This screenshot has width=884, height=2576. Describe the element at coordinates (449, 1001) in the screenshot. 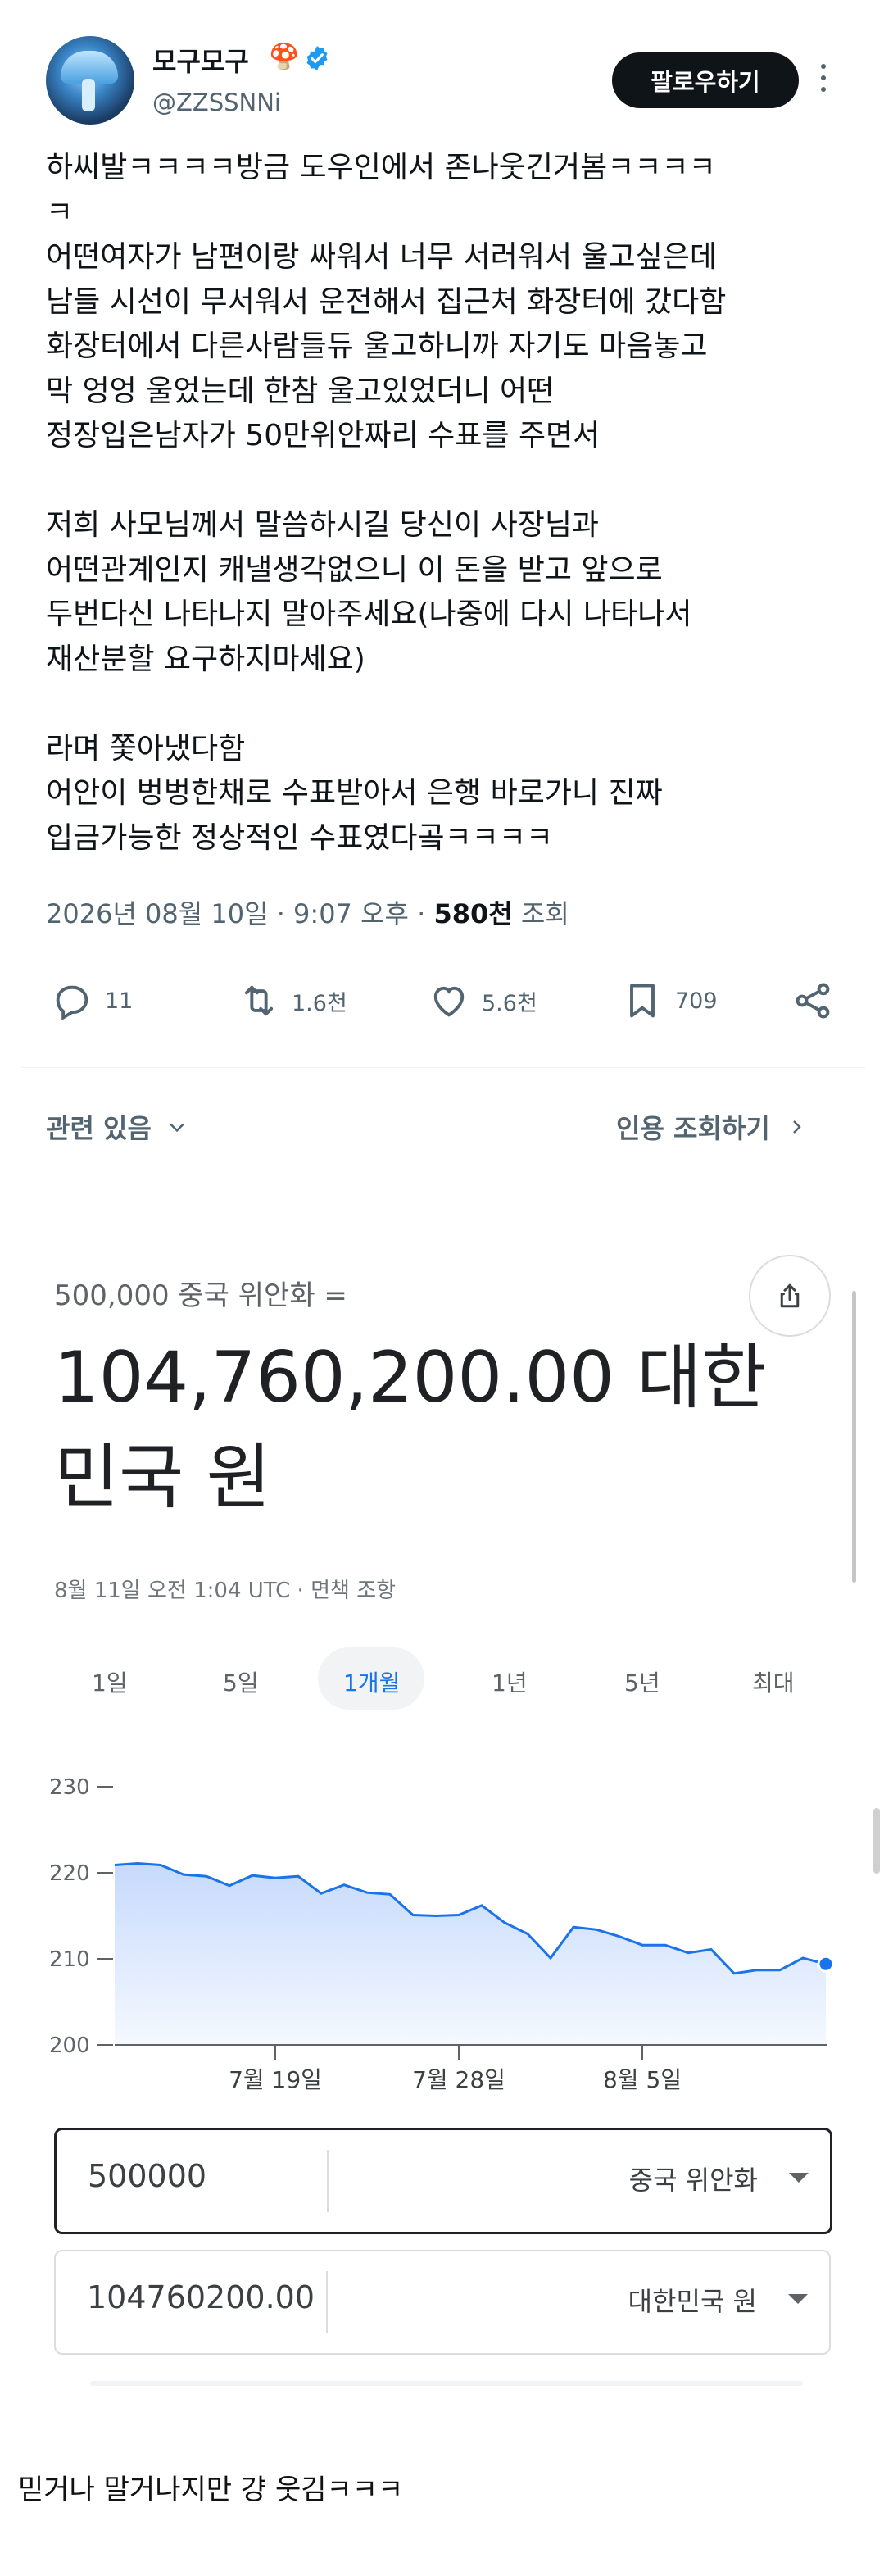

I see `heart-icon` at that location.